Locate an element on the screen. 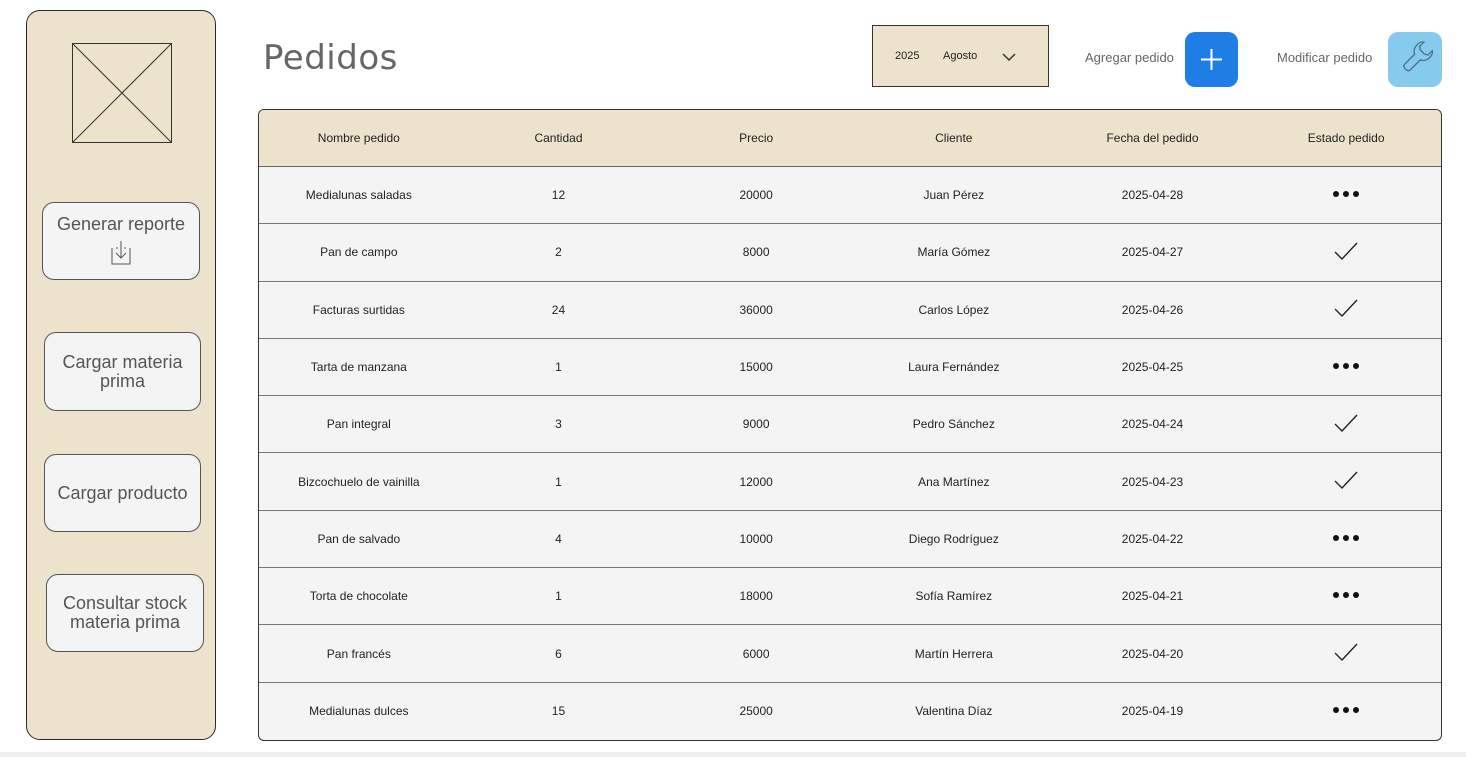 This screenshot has height=757, width=1466. load-raw-material-button: Cargar materia prima is located at coordinates (122, 371).